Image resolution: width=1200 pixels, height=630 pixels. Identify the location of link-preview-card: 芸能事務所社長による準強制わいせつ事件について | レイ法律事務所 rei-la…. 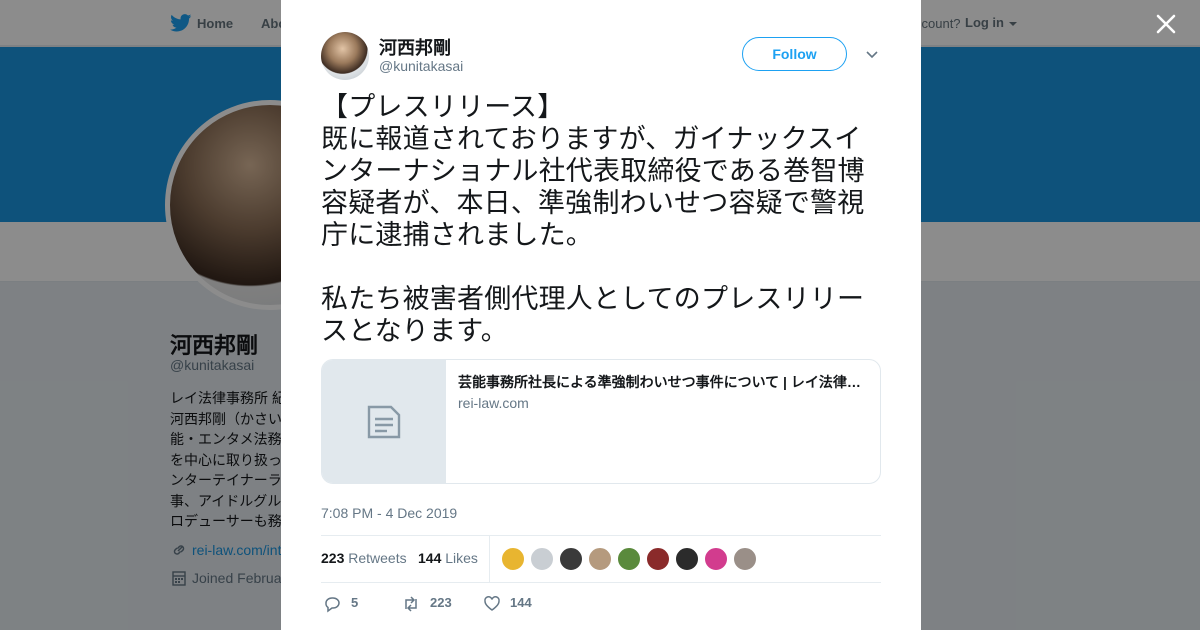
(601, 421).